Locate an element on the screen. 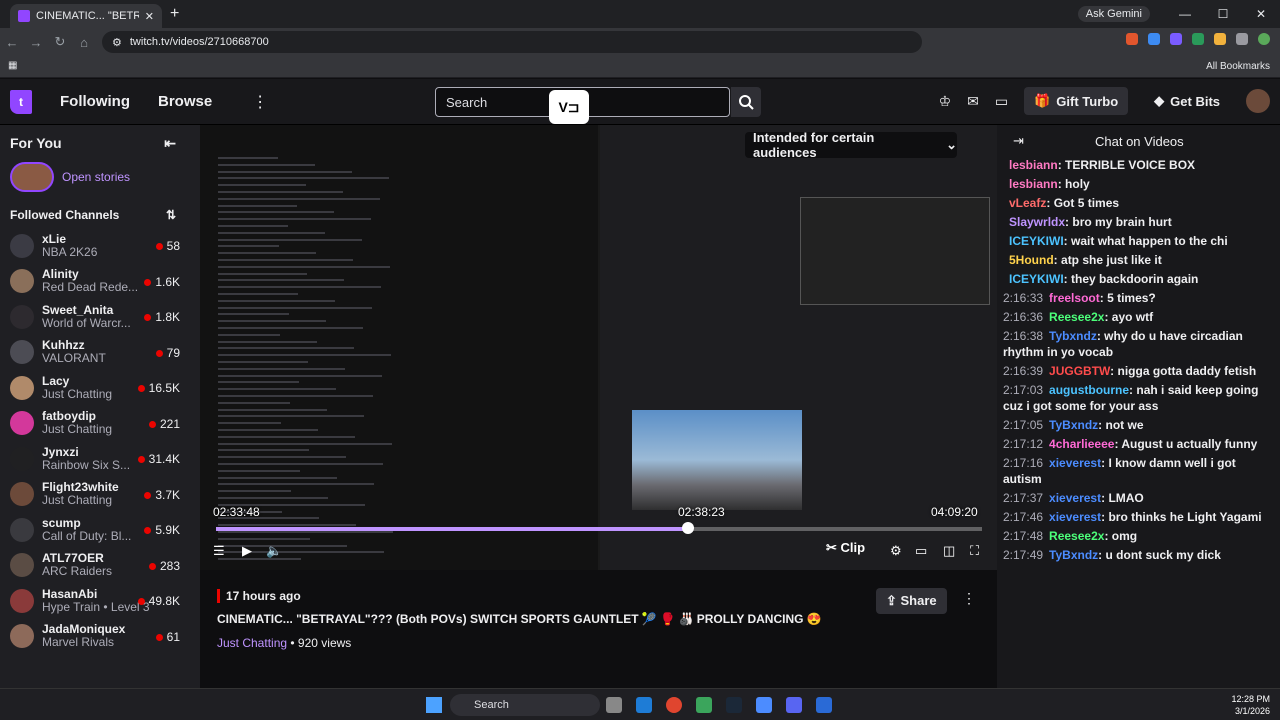 The width and height of the screenshot is (1280, 720). chat-username: freelsoot is located at coordinates (1074, 298).